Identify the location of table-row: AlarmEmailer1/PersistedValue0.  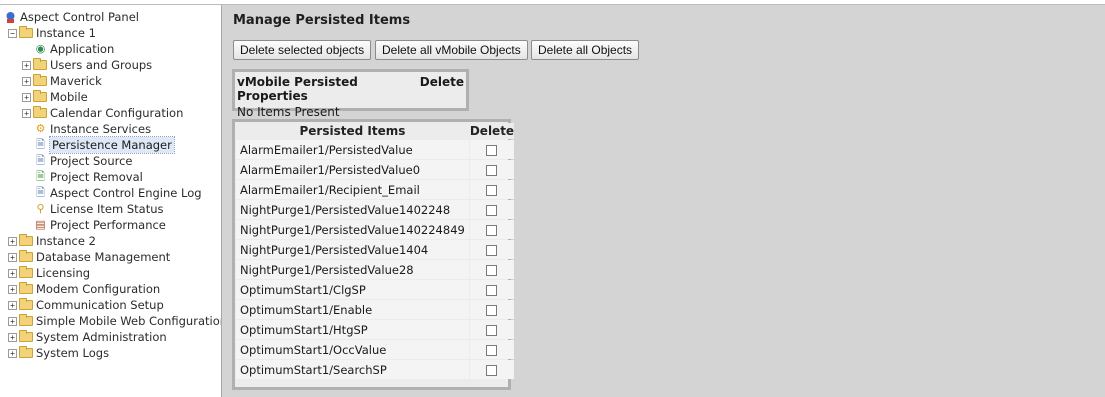
(375, 169).